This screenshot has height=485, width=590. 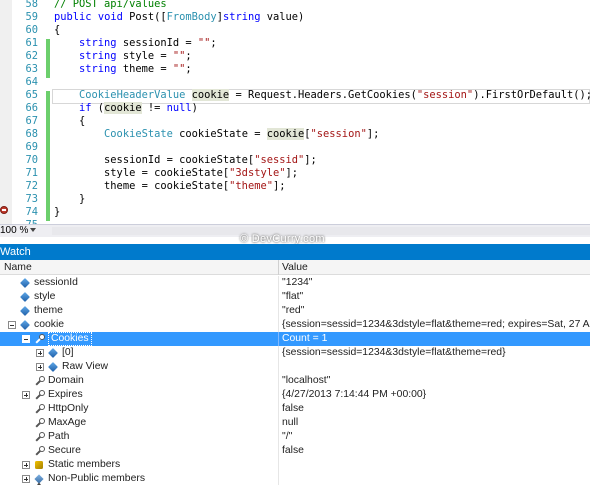 I want to click on watch-row-name: Cookies, so click(x=70, y=339).